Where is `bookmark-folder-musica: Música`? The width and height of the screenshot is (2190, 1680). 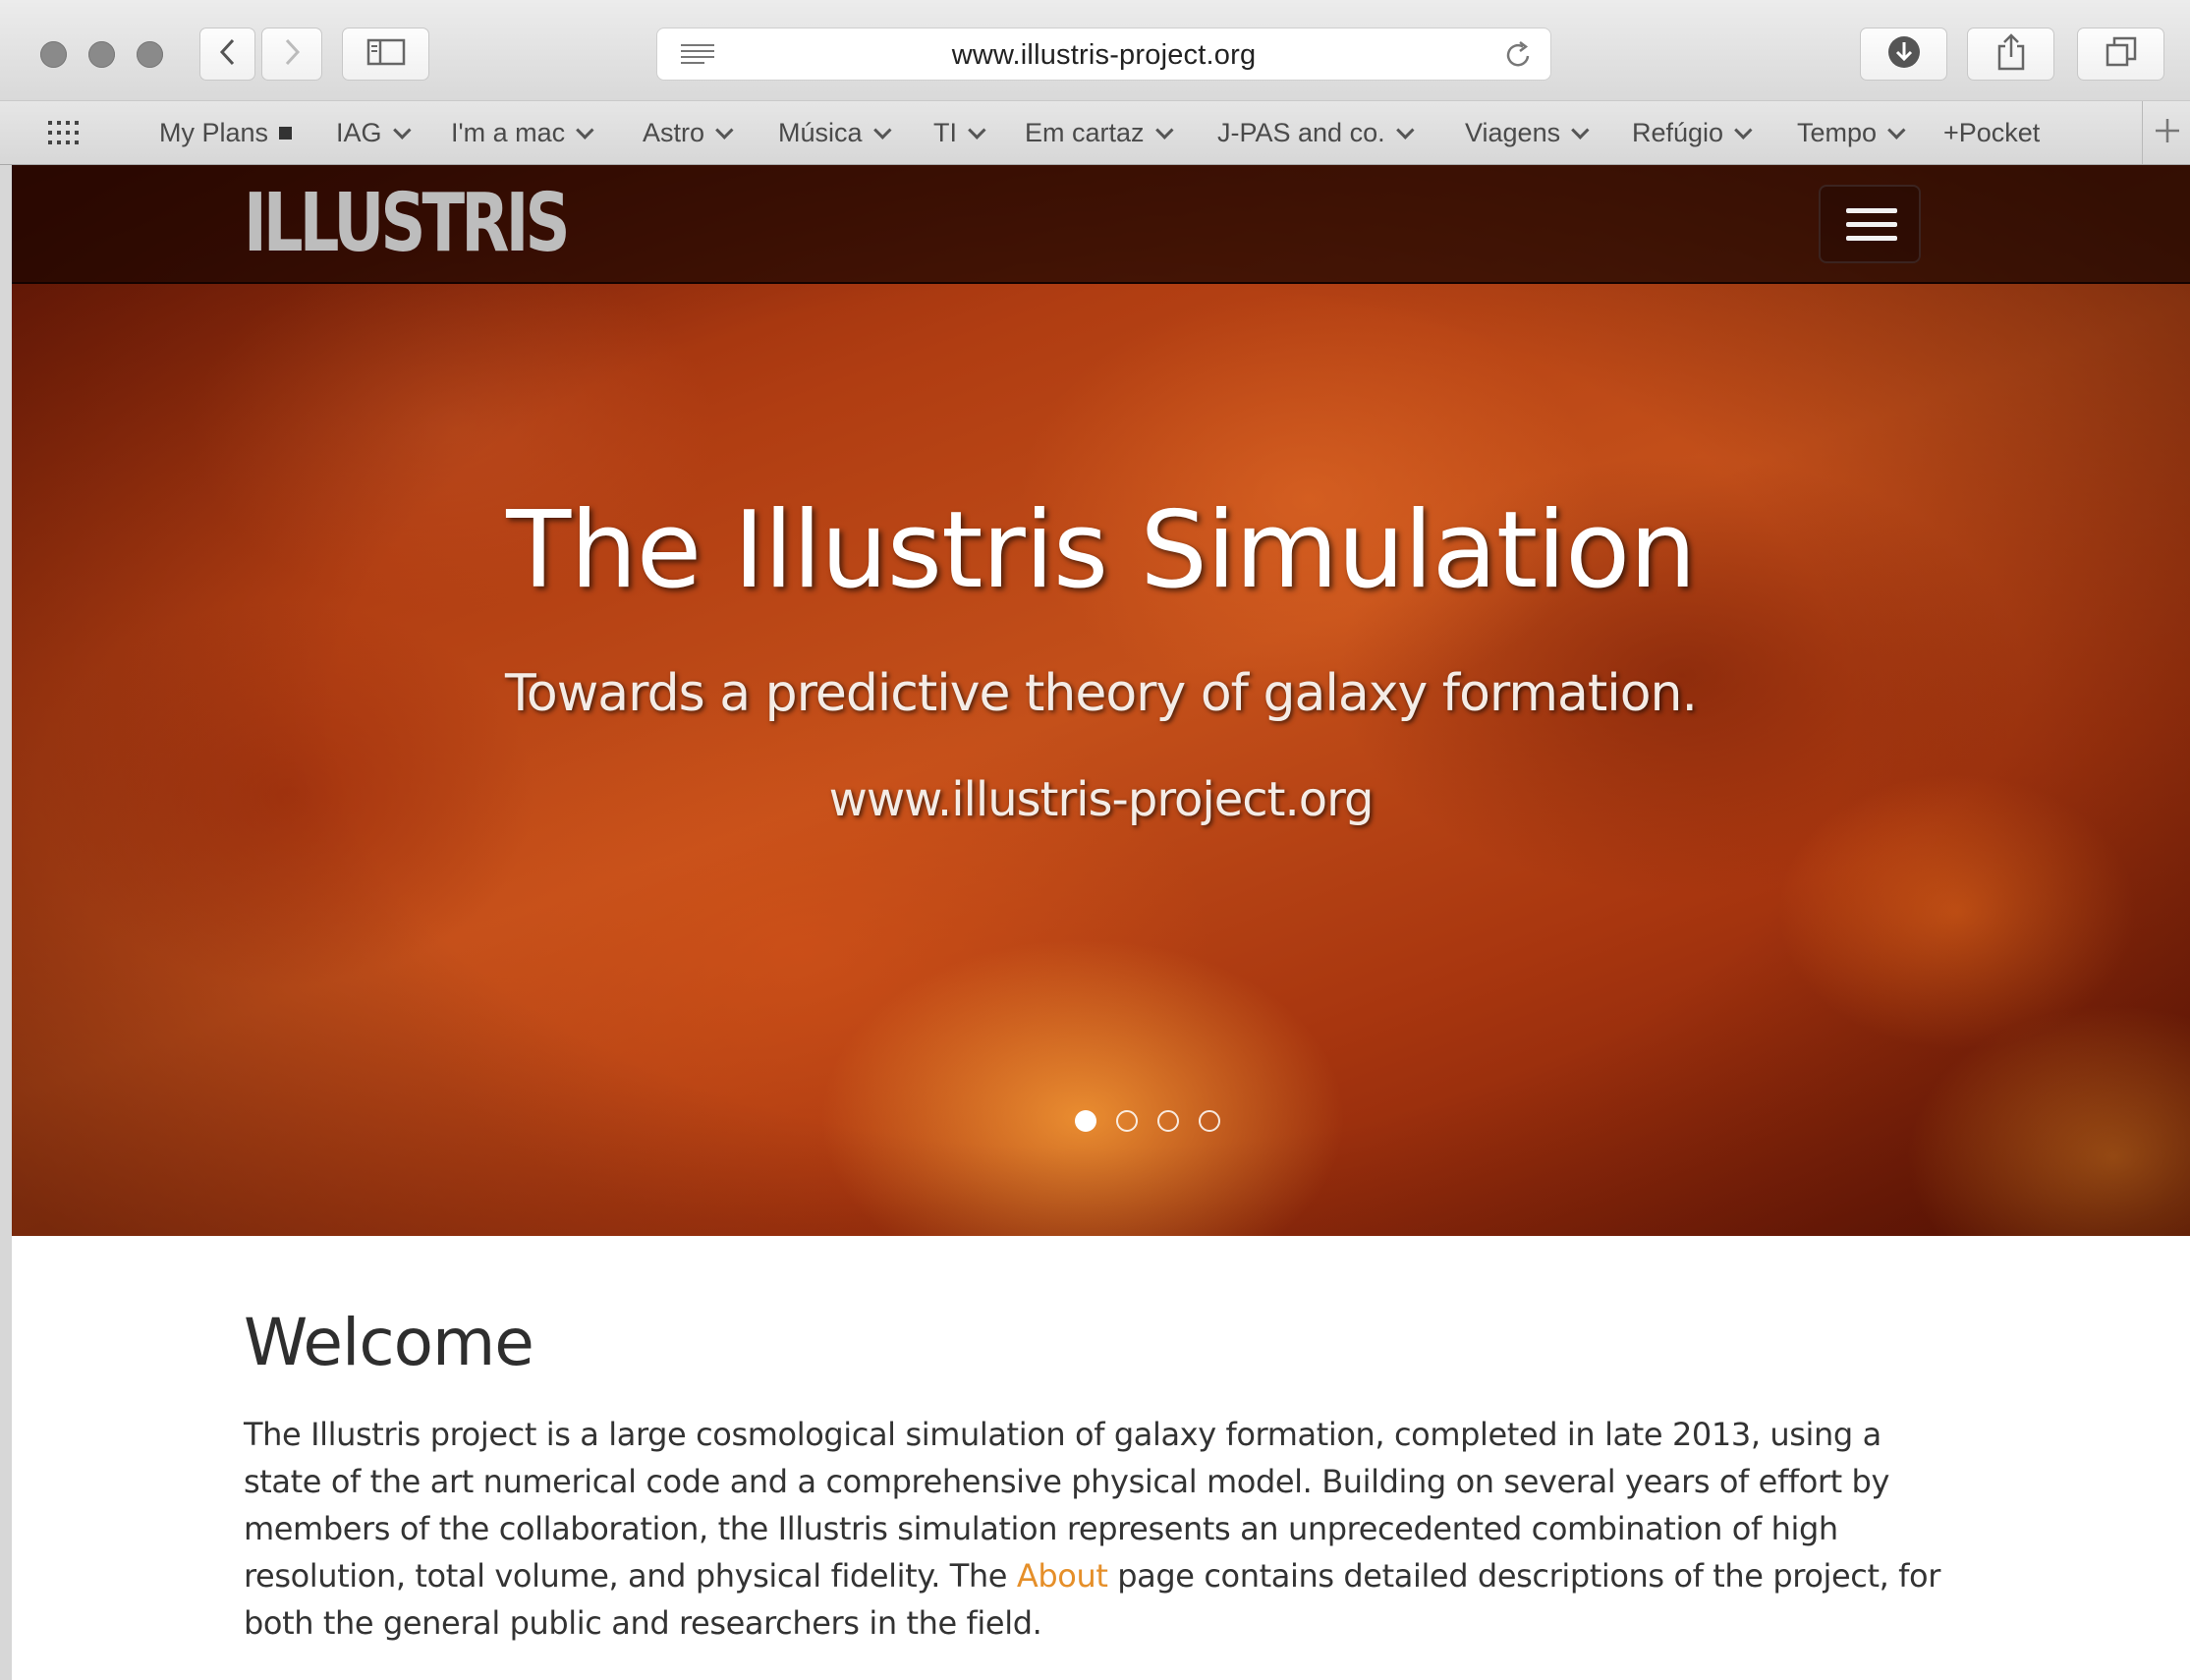 bookmark-folder-musica: Música is located at coordinates (835, 132).